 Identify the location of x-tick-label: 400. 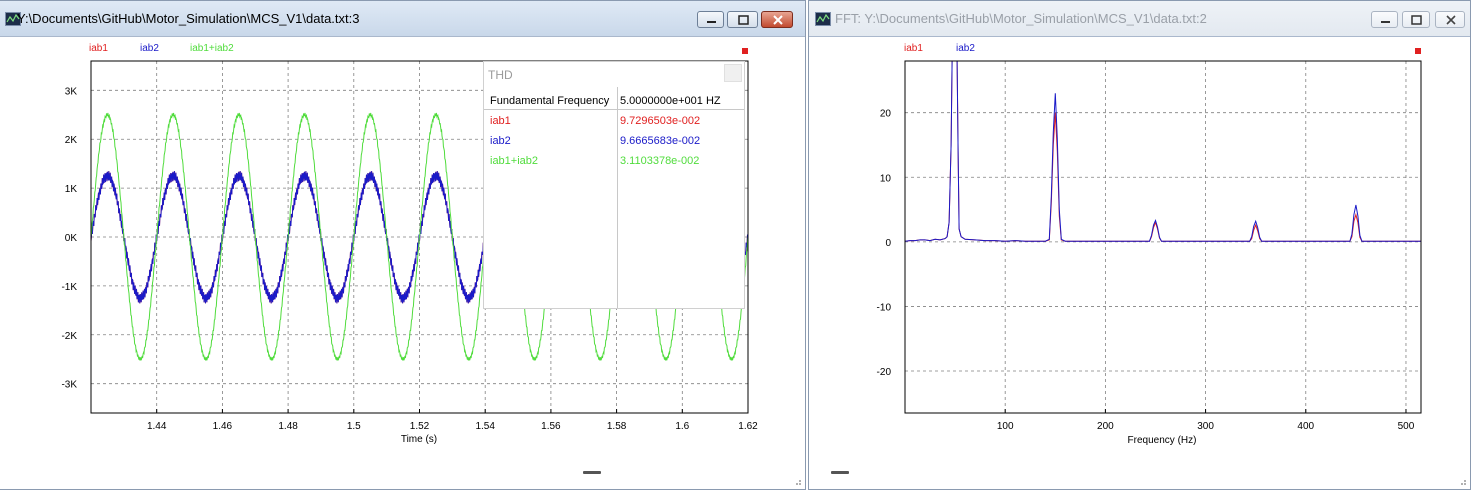
(1305, 426).